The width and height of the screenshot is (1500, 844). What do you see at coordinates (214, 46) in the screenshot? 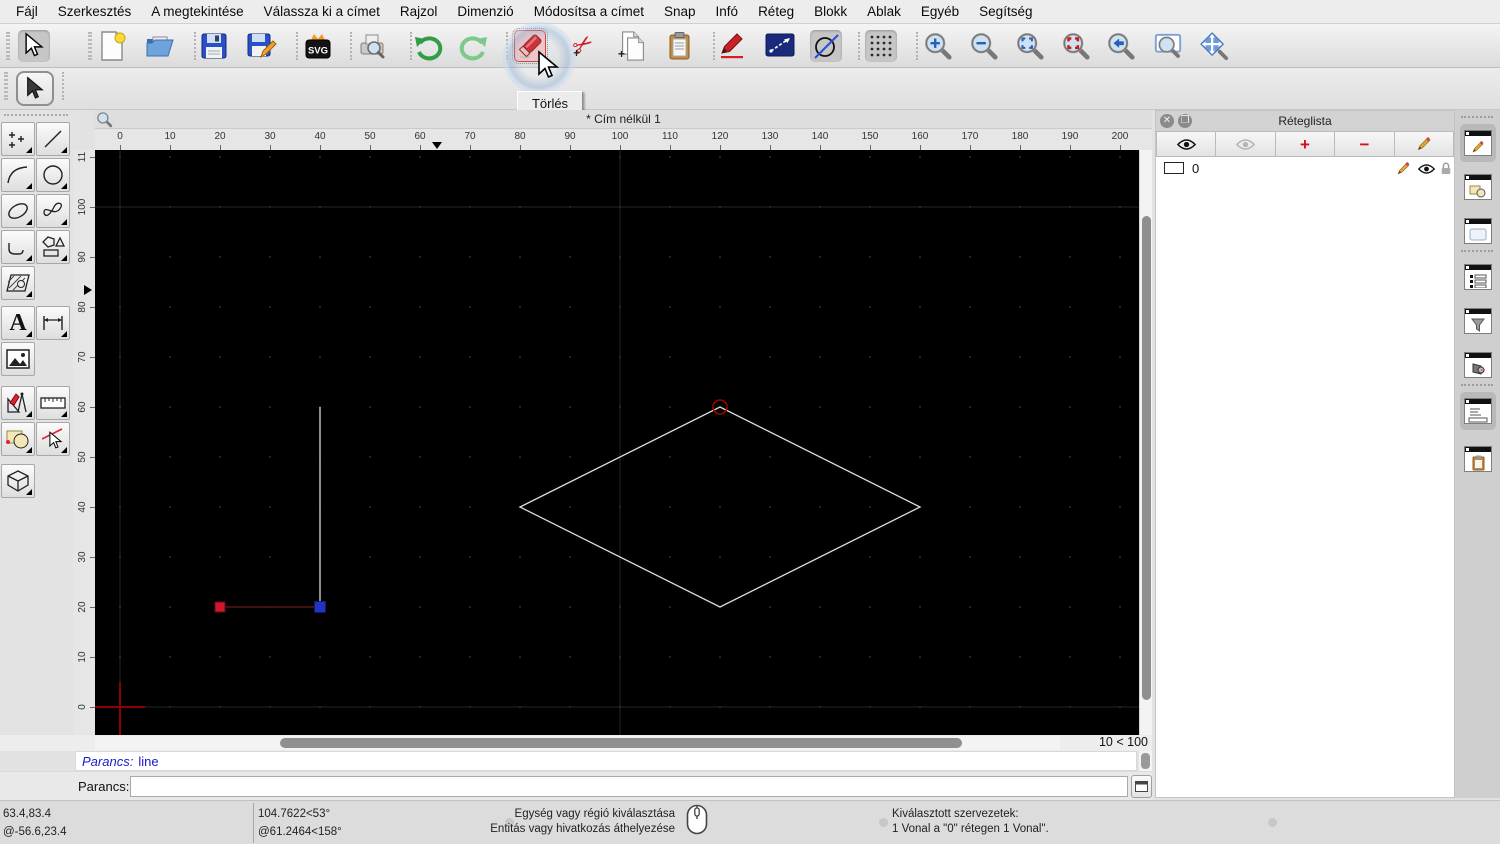
I see `save-button` at bounding box center [214, 46].